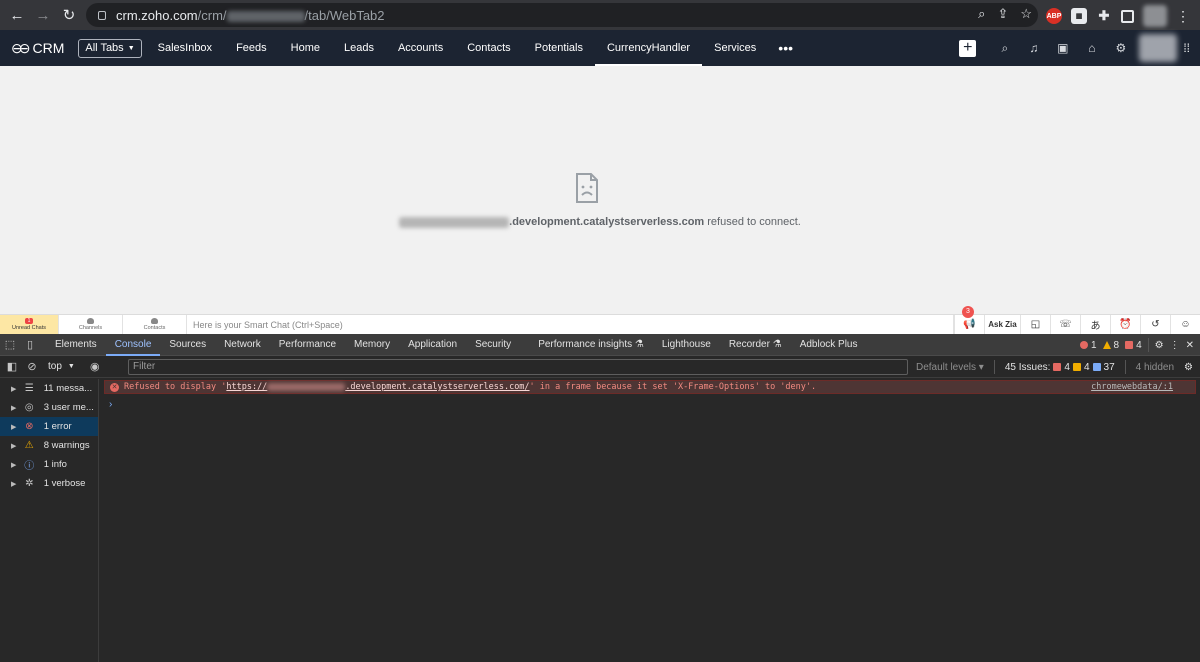 Image resolution: width=1200 pixels, height=662 pixels. What do you see at coordinates (1095, 324) in the screenshot?
I see `translate-icon: あ` at bounding box center [1095, 324].